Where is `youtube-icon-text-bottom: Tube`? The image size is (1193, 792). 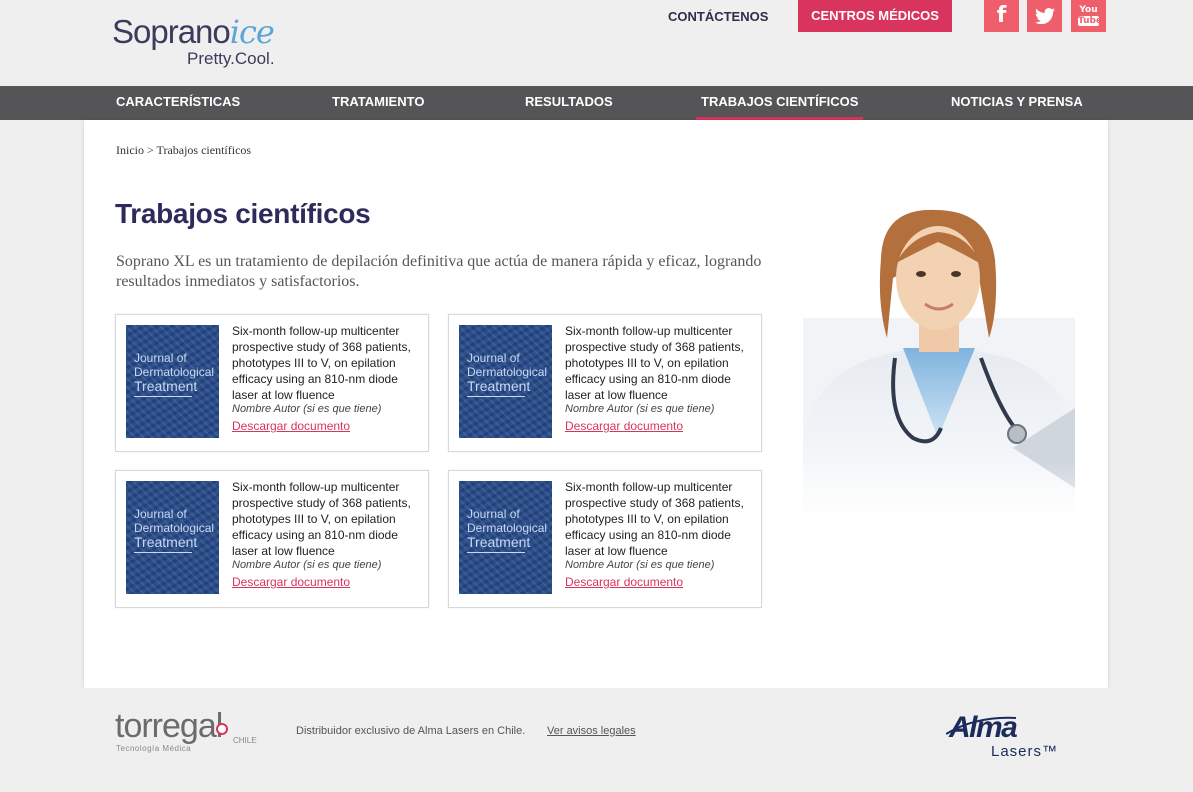 youtube-icon-text-bottom: Tube is located at coordinates (1090, 21).